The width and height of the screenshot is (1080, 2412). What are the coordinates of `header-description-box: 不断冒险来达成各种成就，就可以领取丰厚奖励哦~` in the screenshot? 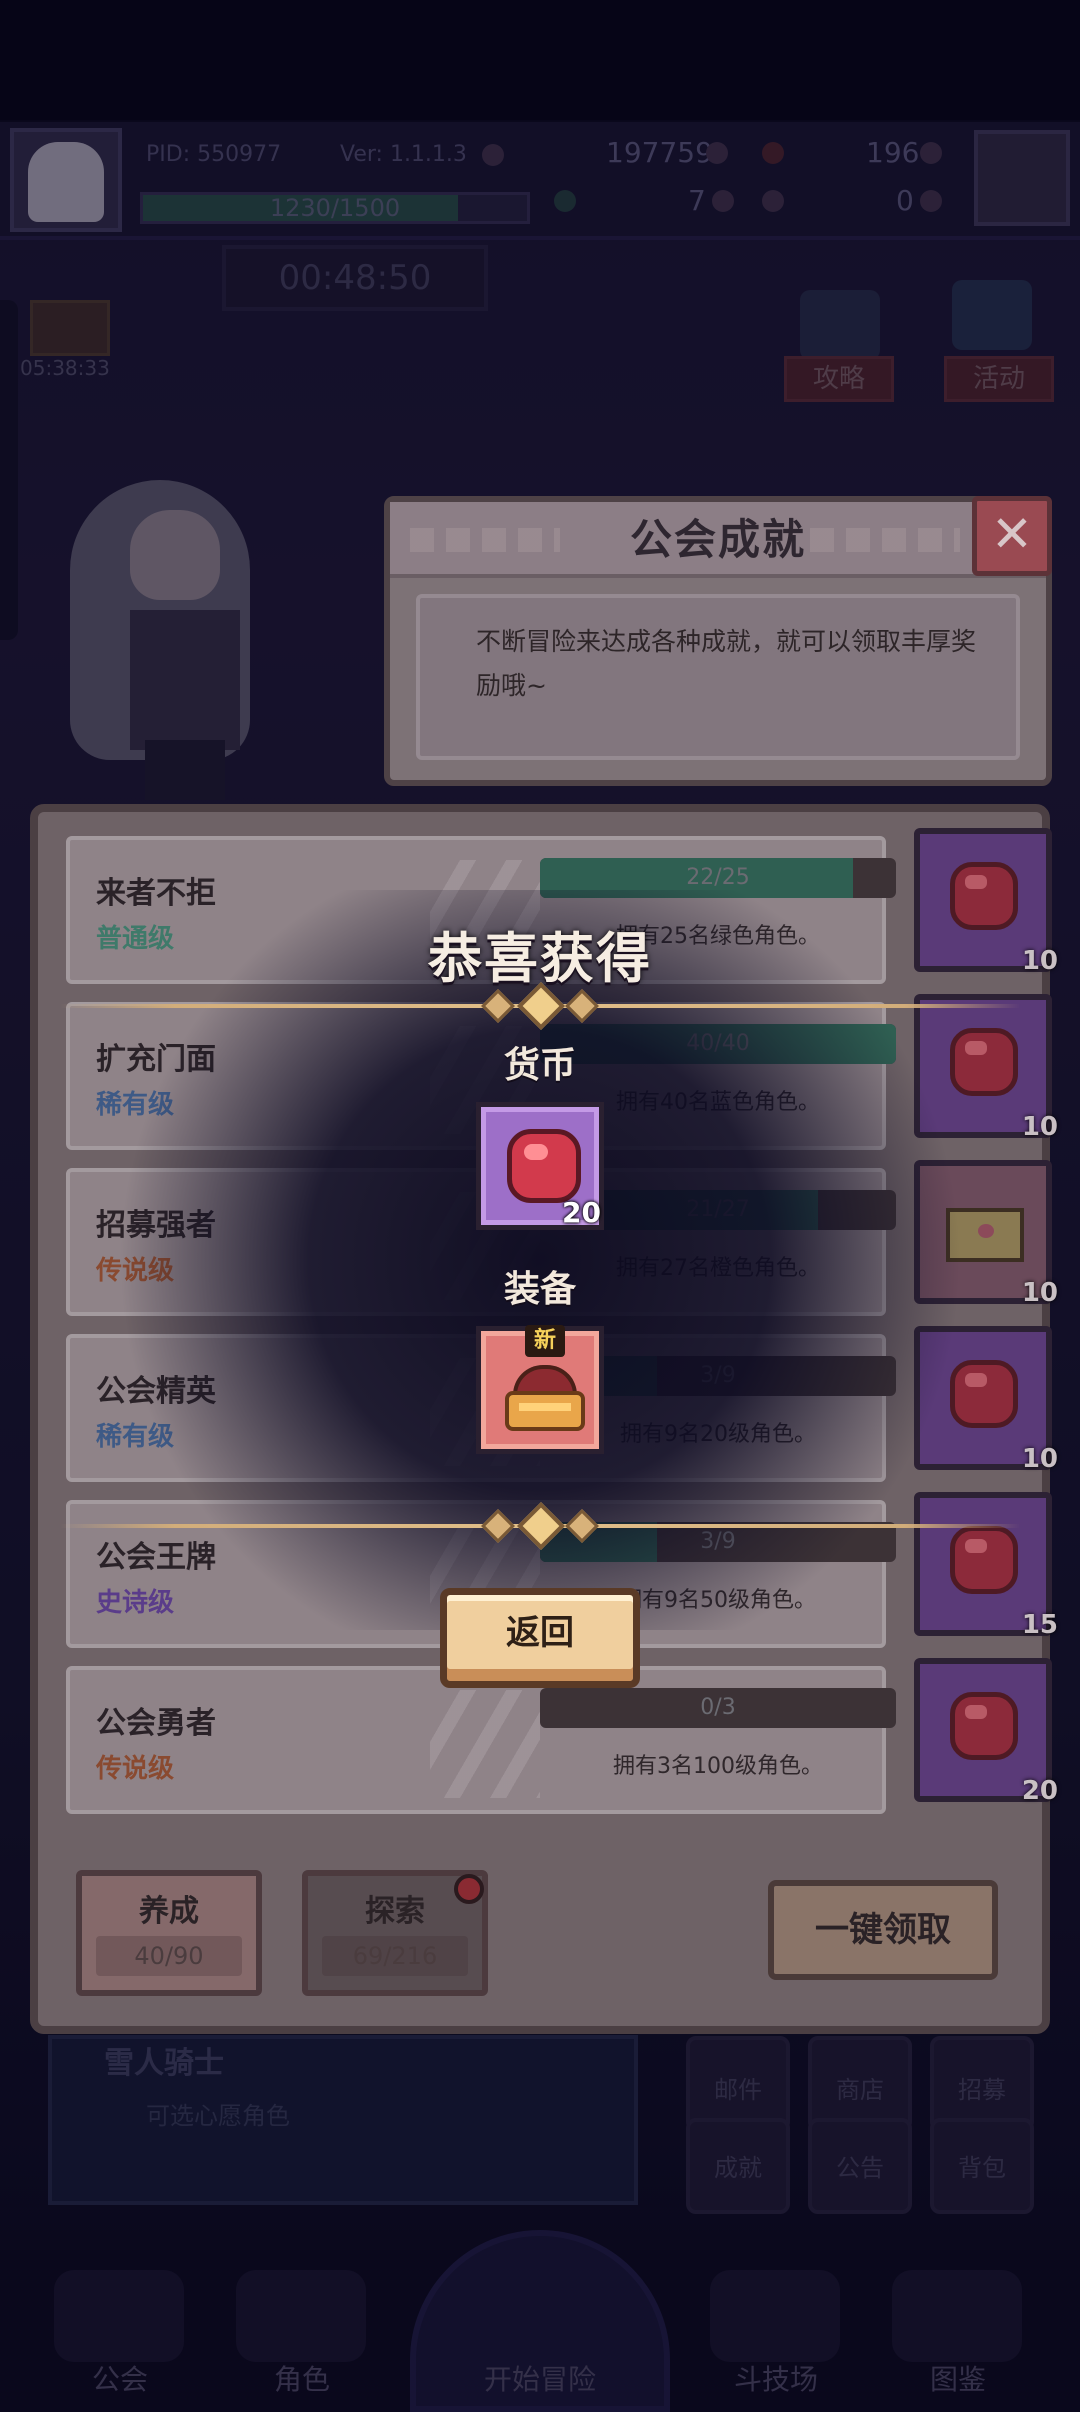 It's located at (718, 677).